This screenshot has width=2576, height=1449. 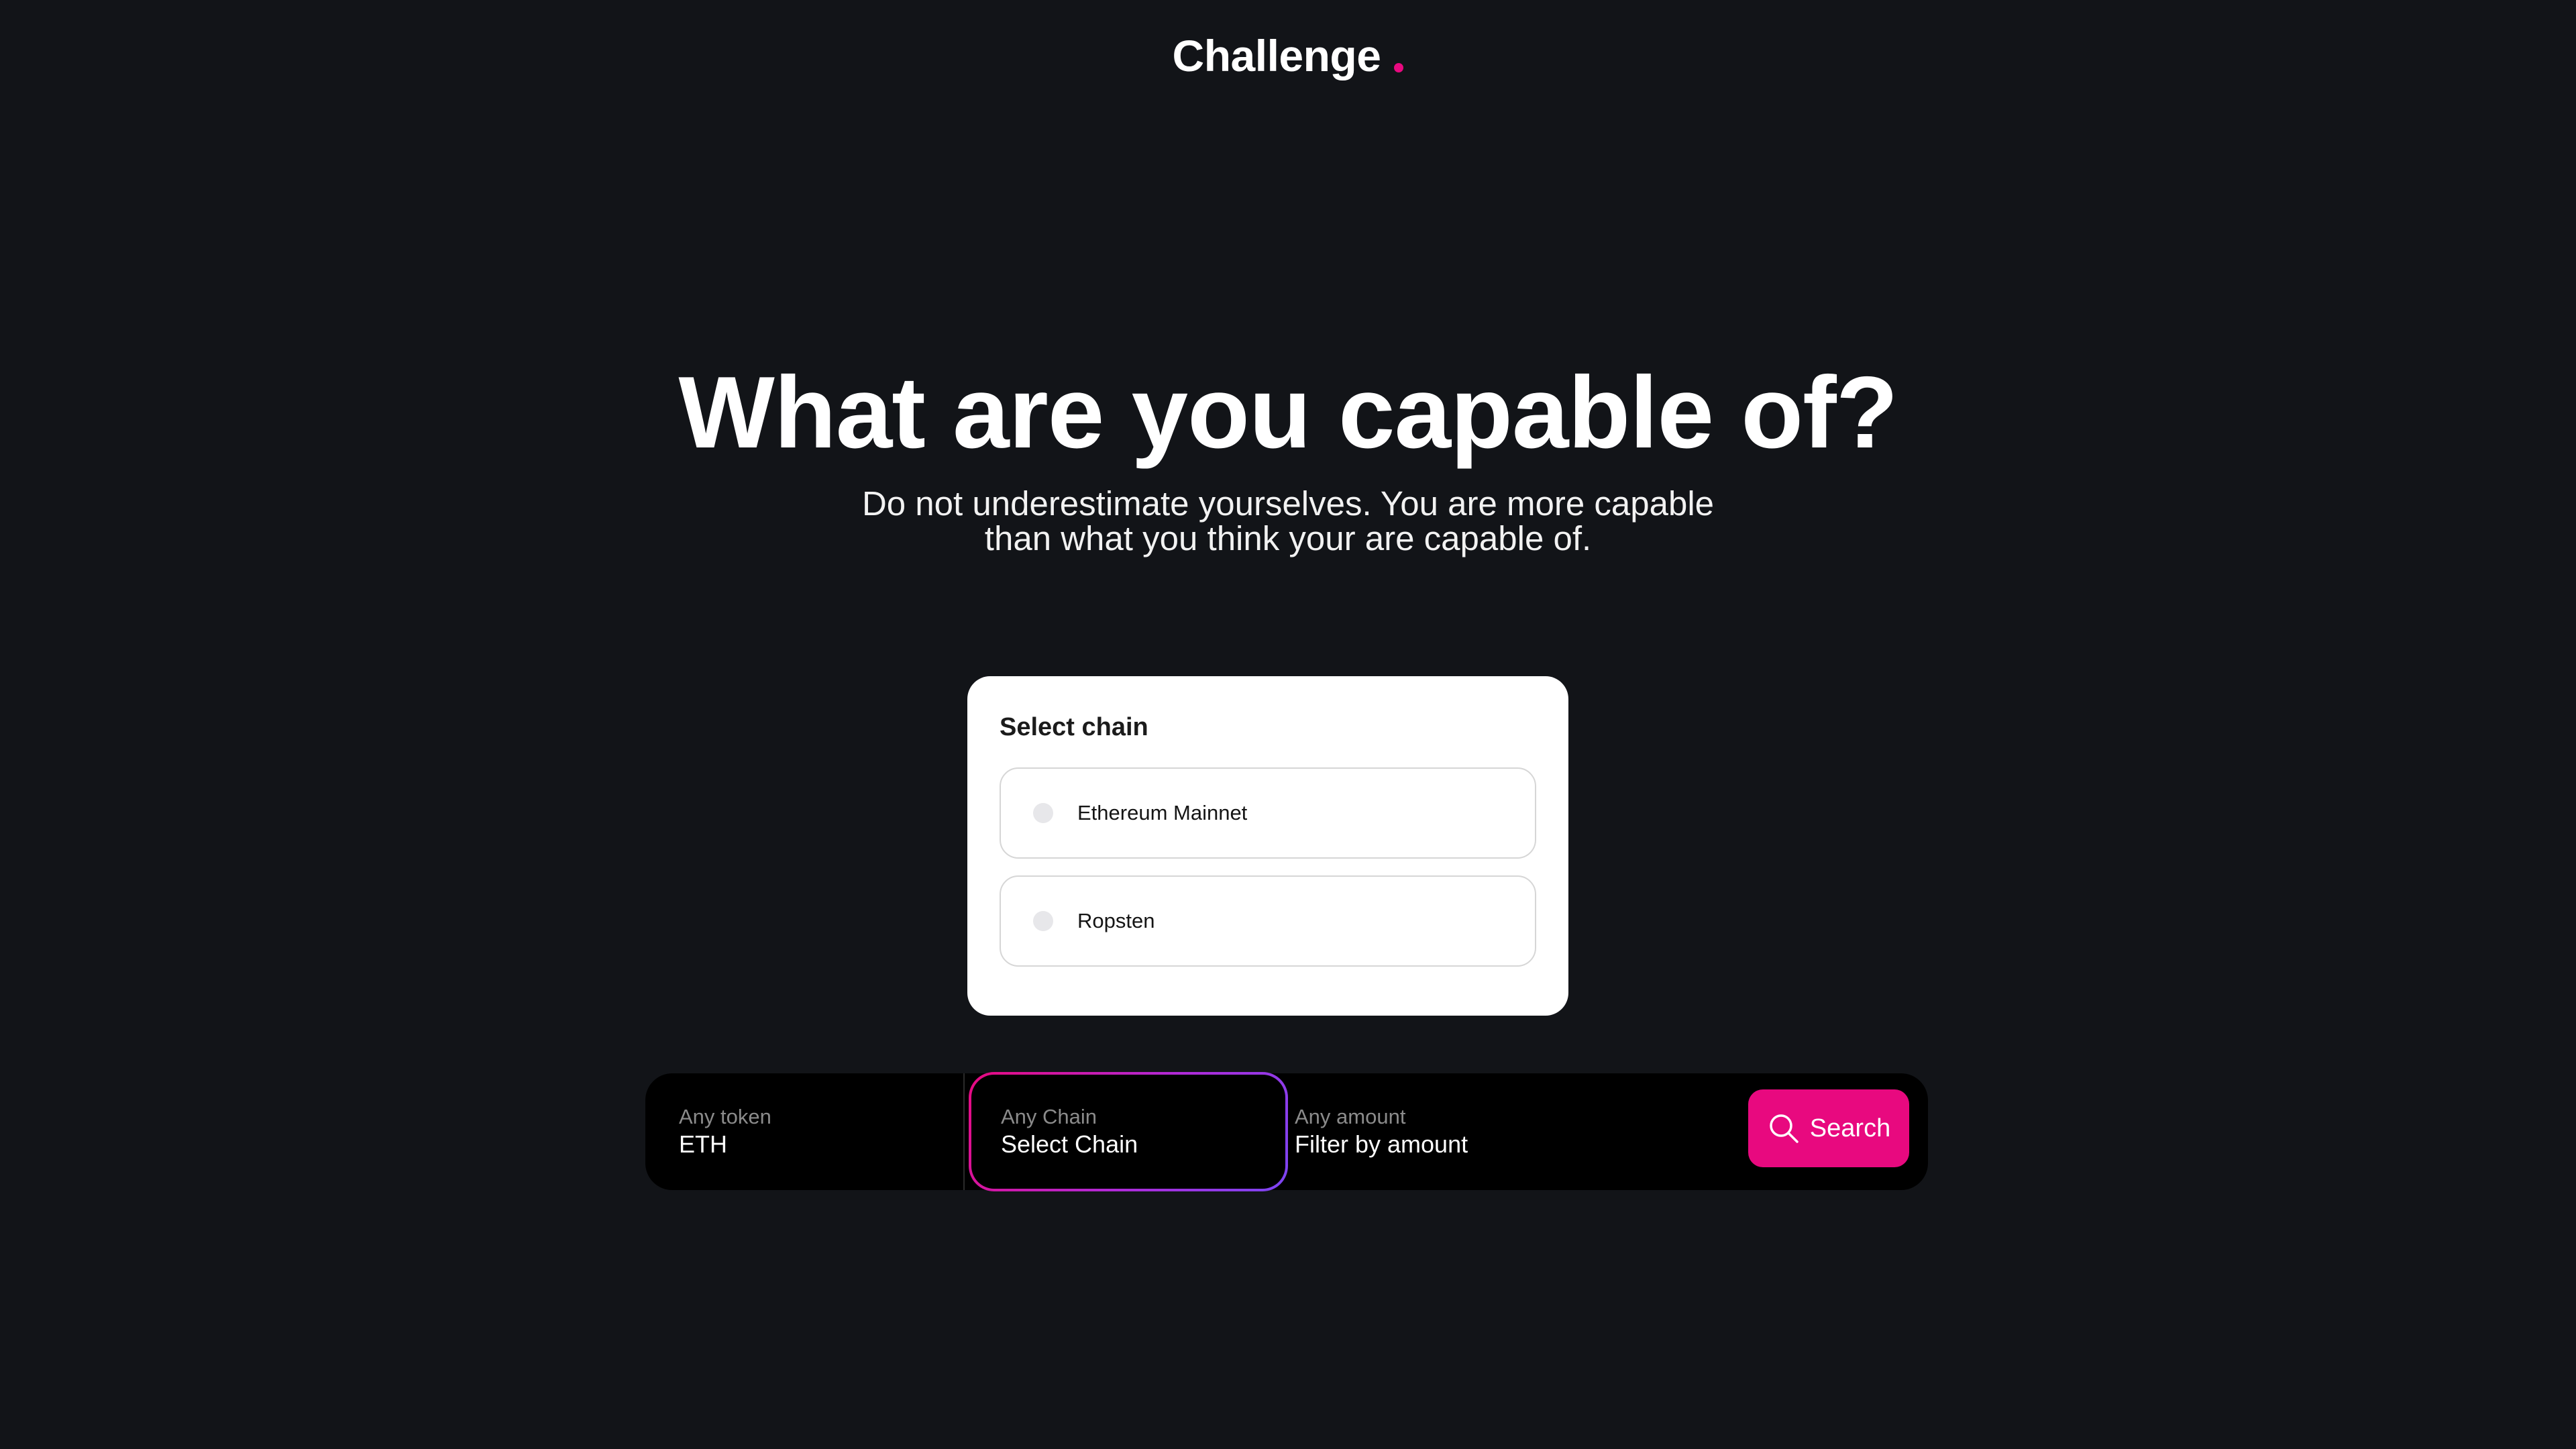 I want to click on chain-option-label: Ethereum Mainnet, so click(x=1162, y=812).